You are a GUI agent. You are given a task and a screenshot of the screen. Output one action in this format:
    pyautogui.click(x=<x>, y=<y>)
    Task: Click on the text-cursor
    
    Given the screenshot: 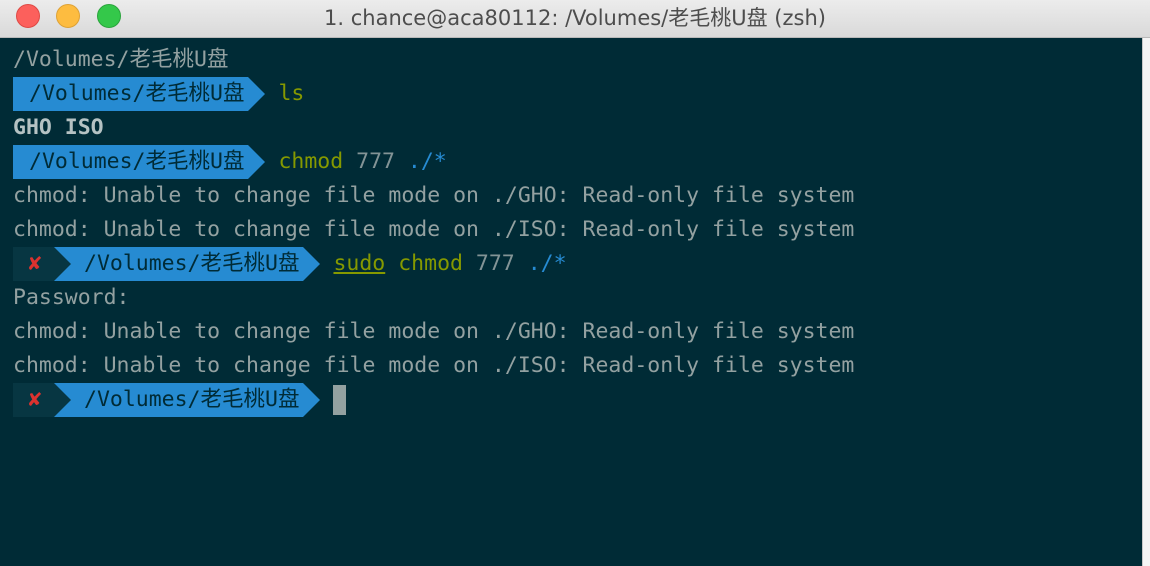 What is the action you would take?
    pyautogui.click(x=340, y=400)
    